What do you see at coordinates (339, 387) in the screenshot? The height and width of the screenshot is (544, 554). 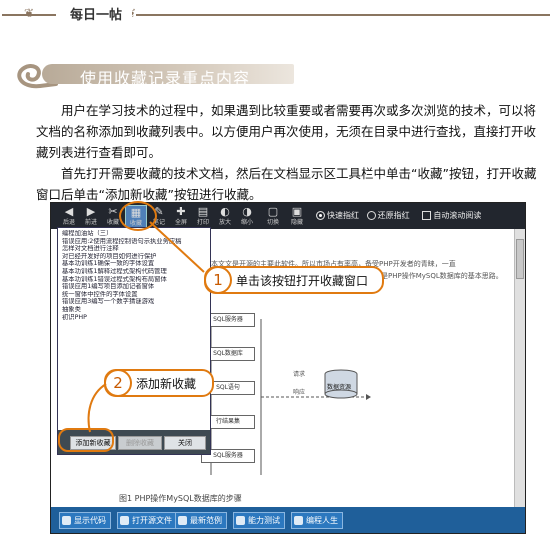 I see `database-label: 数据资源` at bounding box center [339, 387].